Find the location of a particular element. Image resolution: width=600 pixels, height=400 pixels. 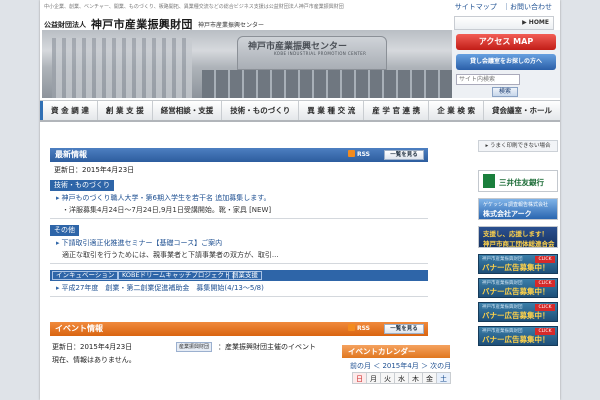

event-updated: 更新日：2015年4月23日 is located at coordinates (92, 347).